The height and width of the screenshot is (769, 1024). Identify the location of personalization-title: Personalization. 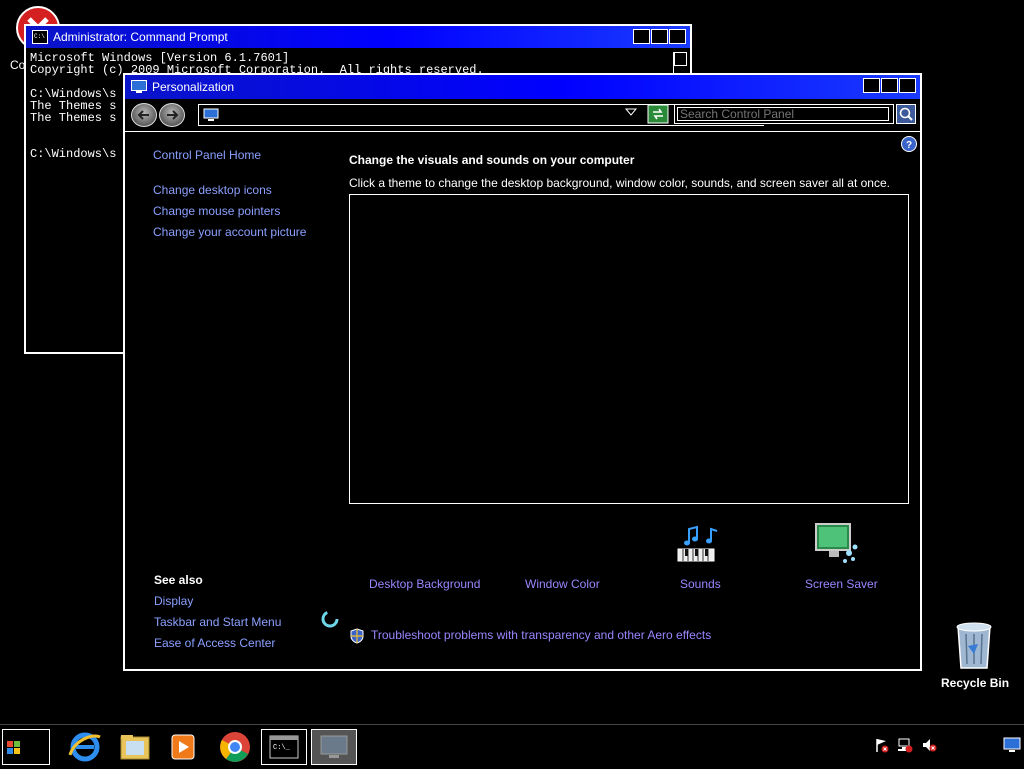
(193, 87).